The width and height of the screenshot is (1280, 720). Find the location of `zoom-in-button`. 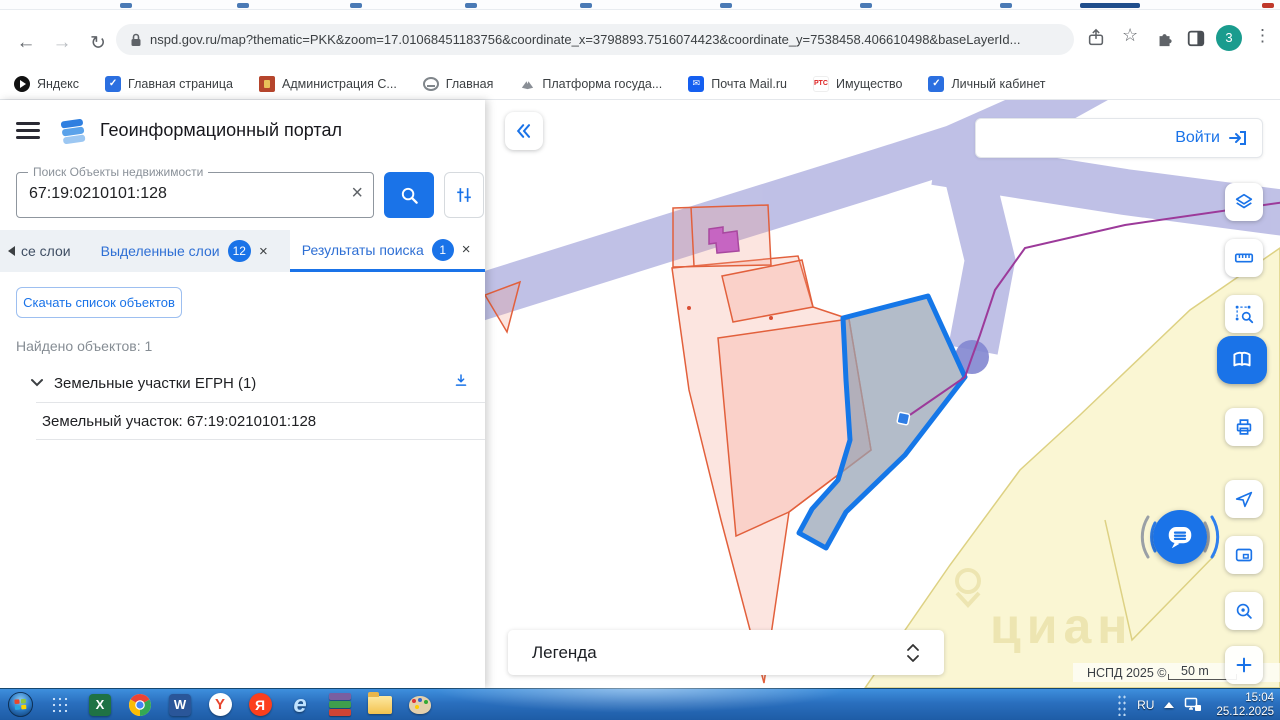

zoom-in-button is located at coordinates (1244, 665).